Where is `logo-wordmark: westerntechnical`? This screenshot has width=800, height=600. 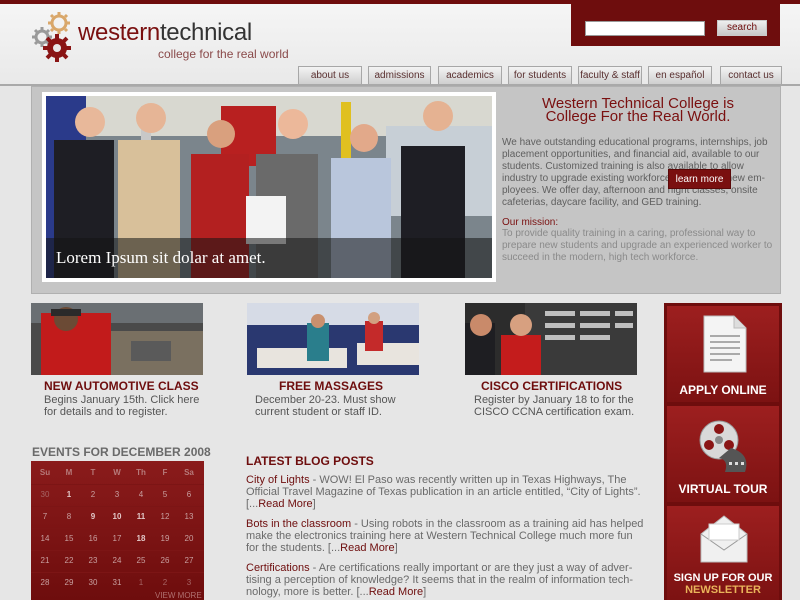 logo-wordmark: westerntechnical is located at coordinates (165, 33).